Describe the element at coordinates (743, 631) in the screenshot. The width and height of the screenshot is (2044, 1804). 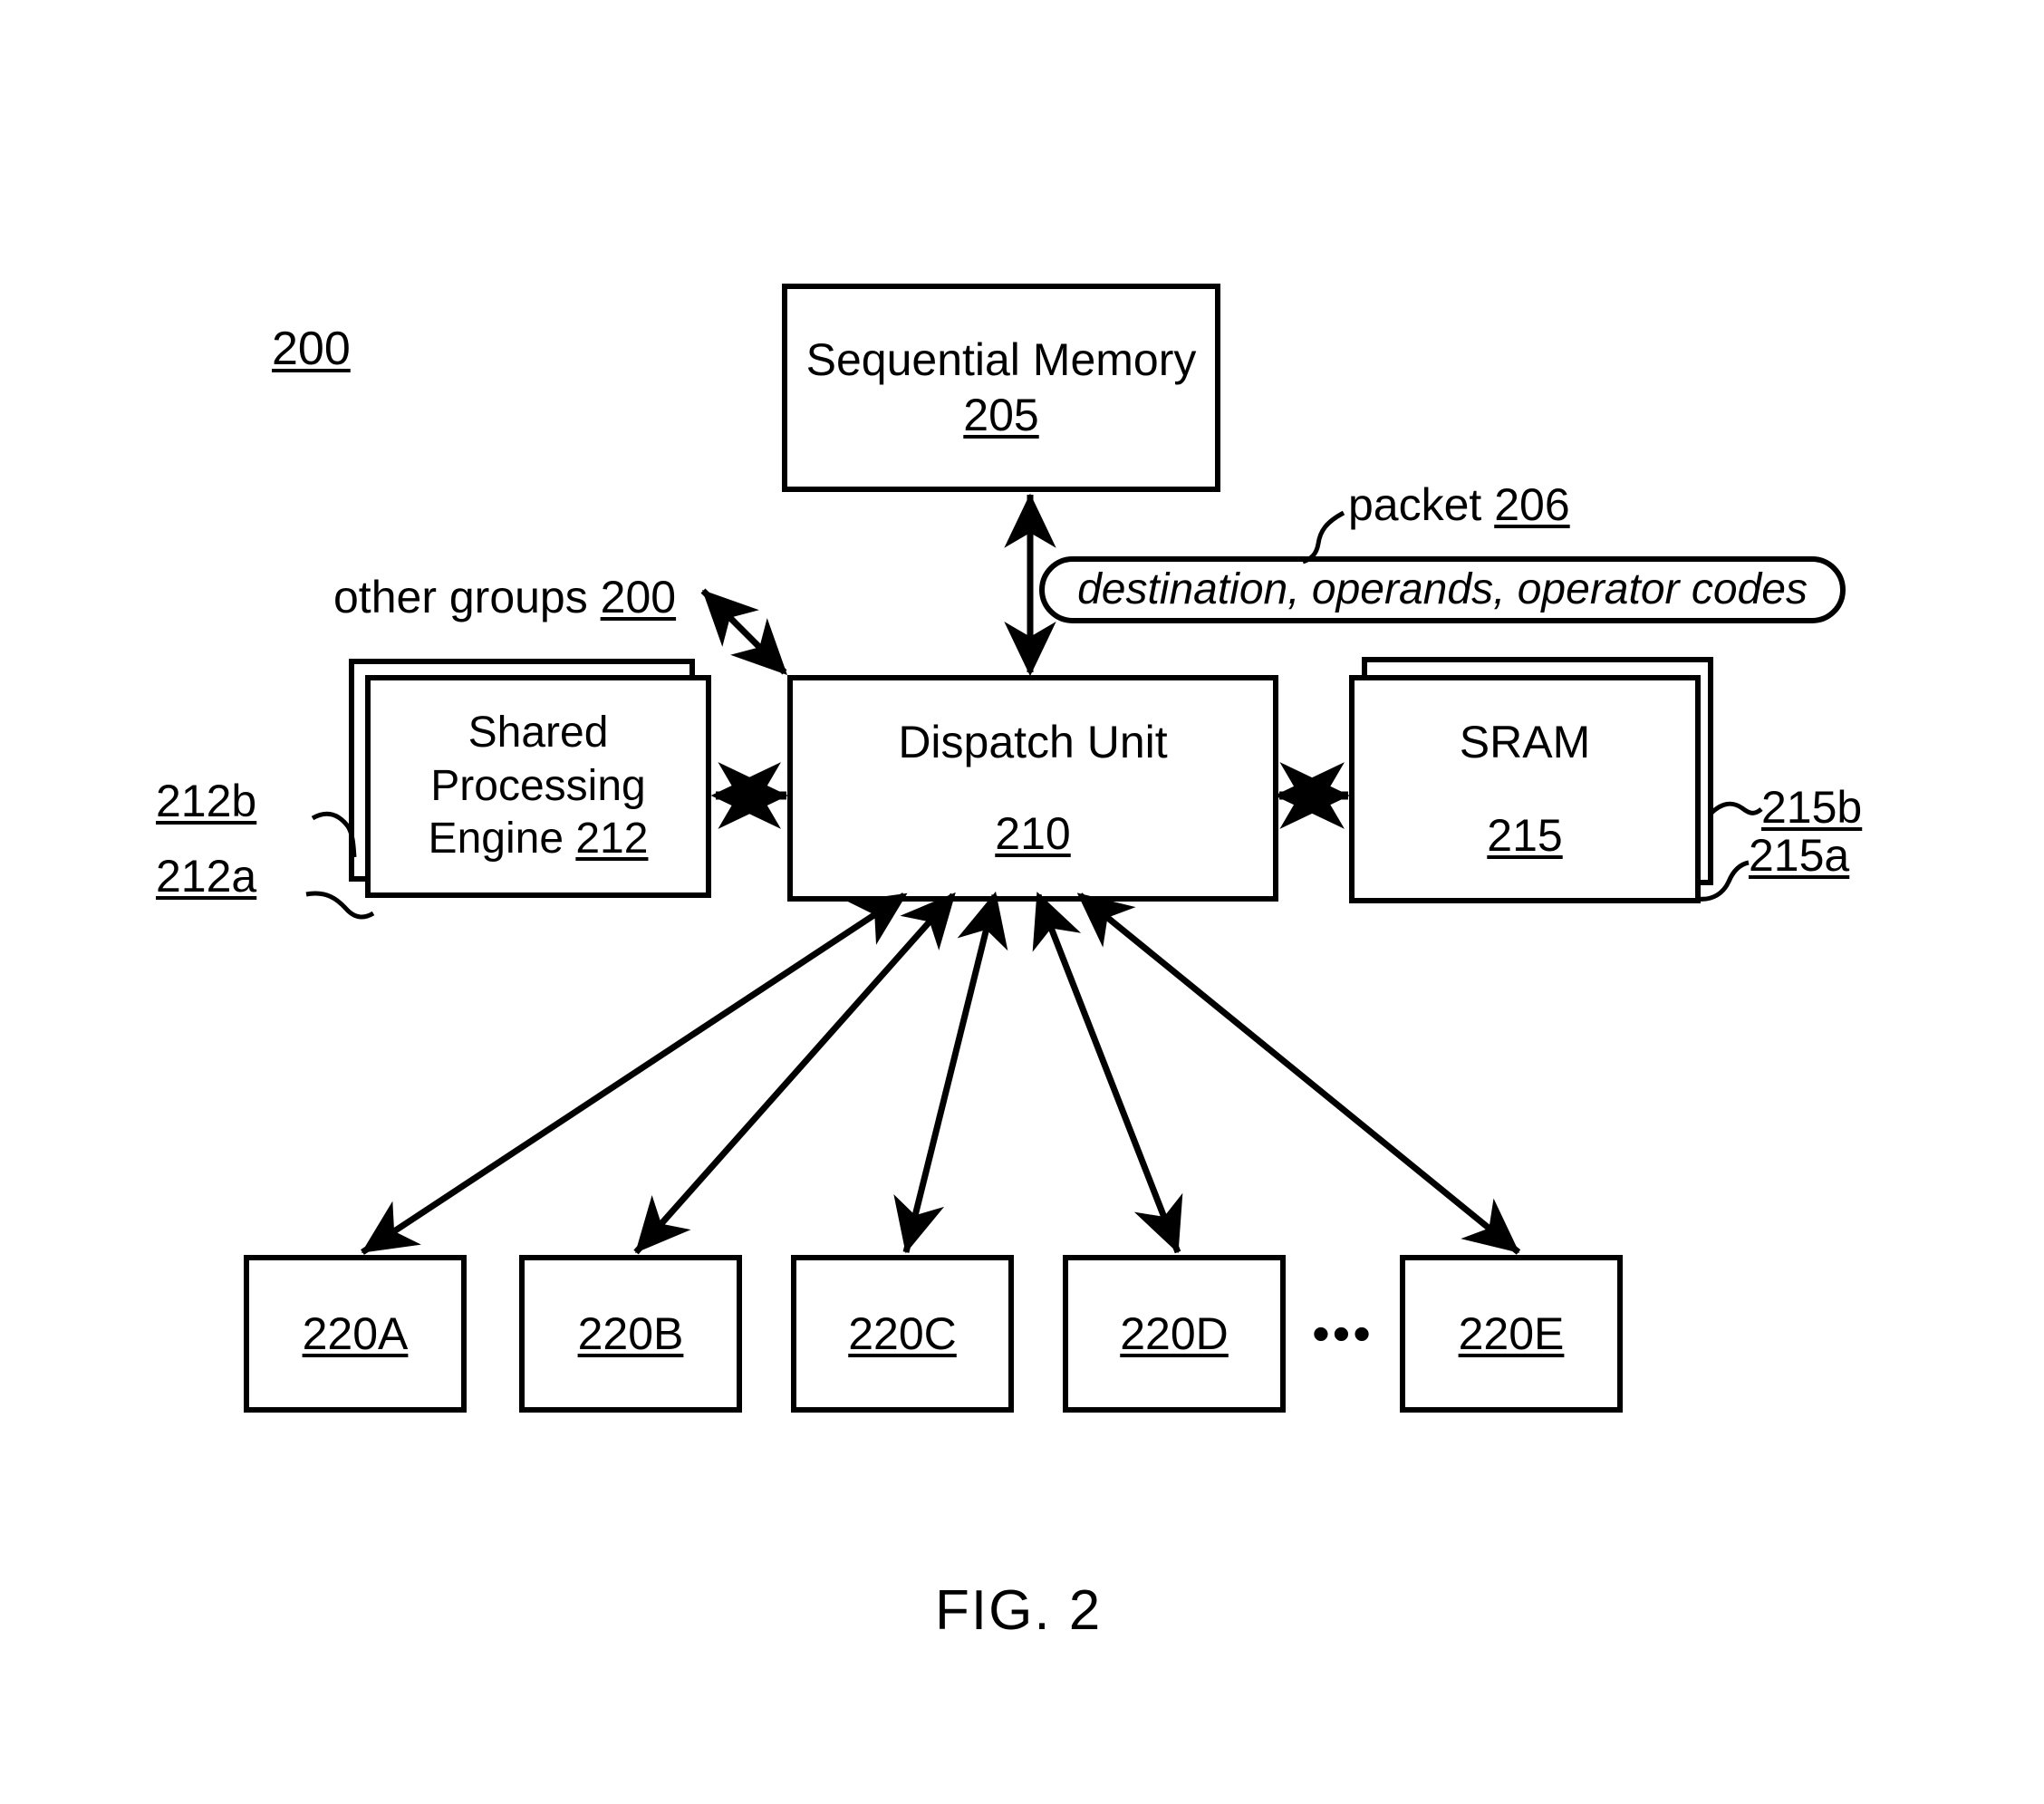
I see `arrow-other-groups` at that location.